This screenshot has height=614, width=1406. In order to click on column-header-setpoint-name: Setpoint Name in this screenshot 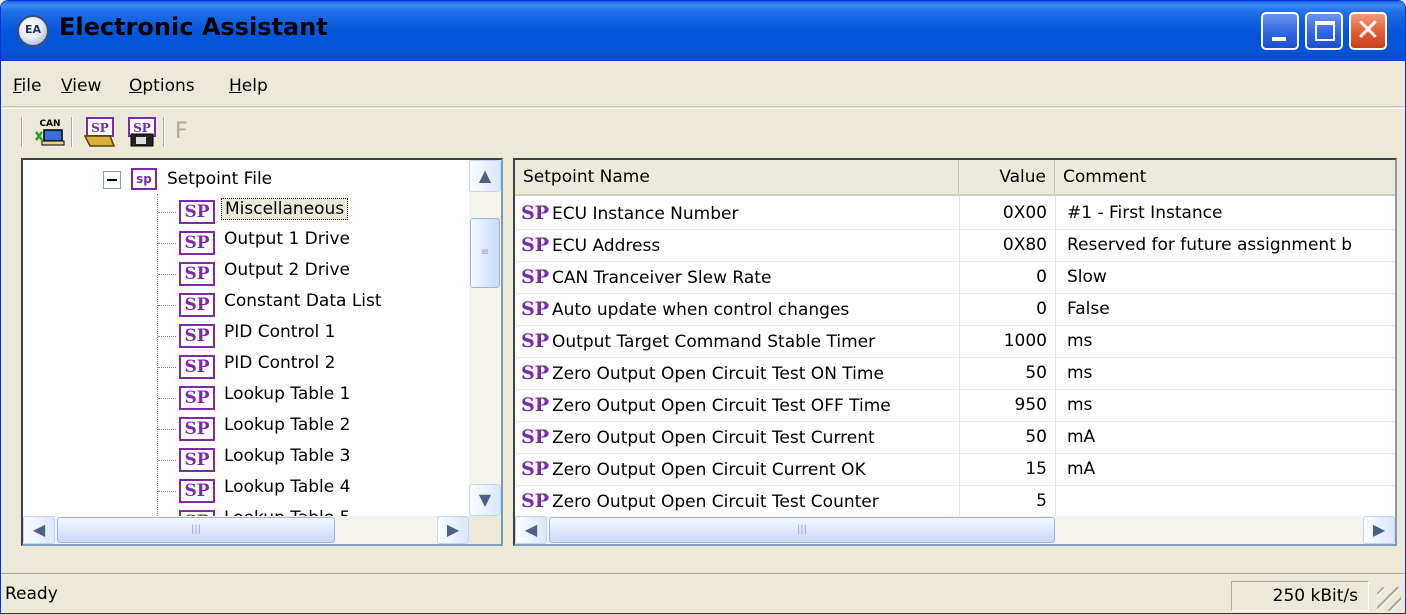, I will do `click(737, 177)`.